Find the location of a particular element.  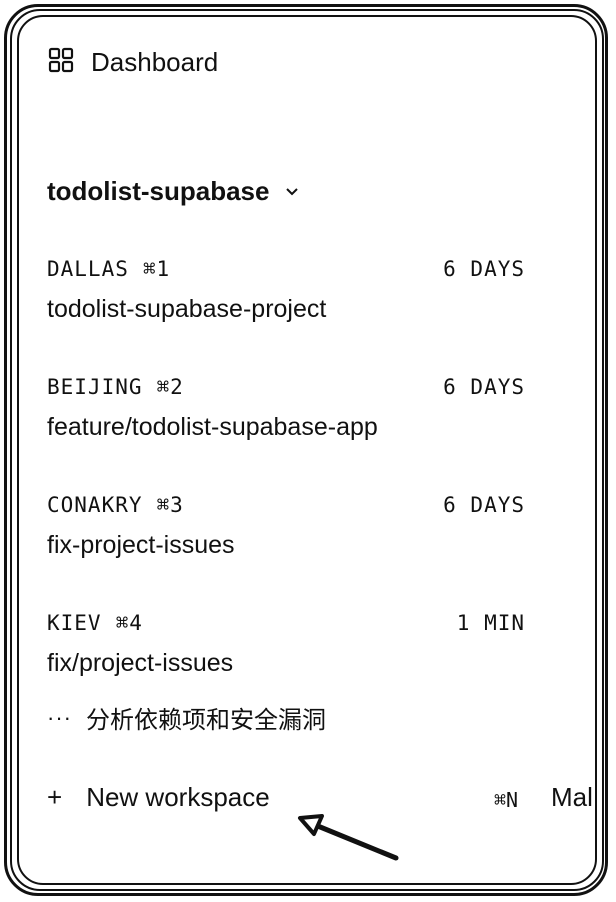

project-selector: todolist-supabase is located at coordinates (174, 191).